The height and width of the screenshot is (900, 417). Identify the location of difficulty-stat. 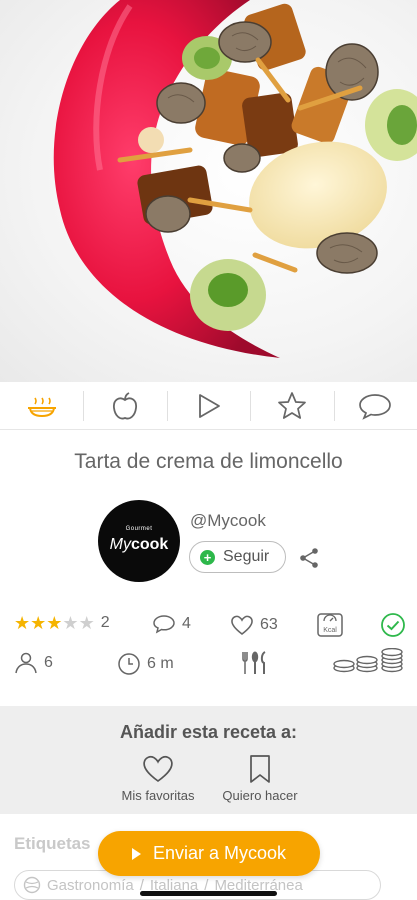
(255, 663).